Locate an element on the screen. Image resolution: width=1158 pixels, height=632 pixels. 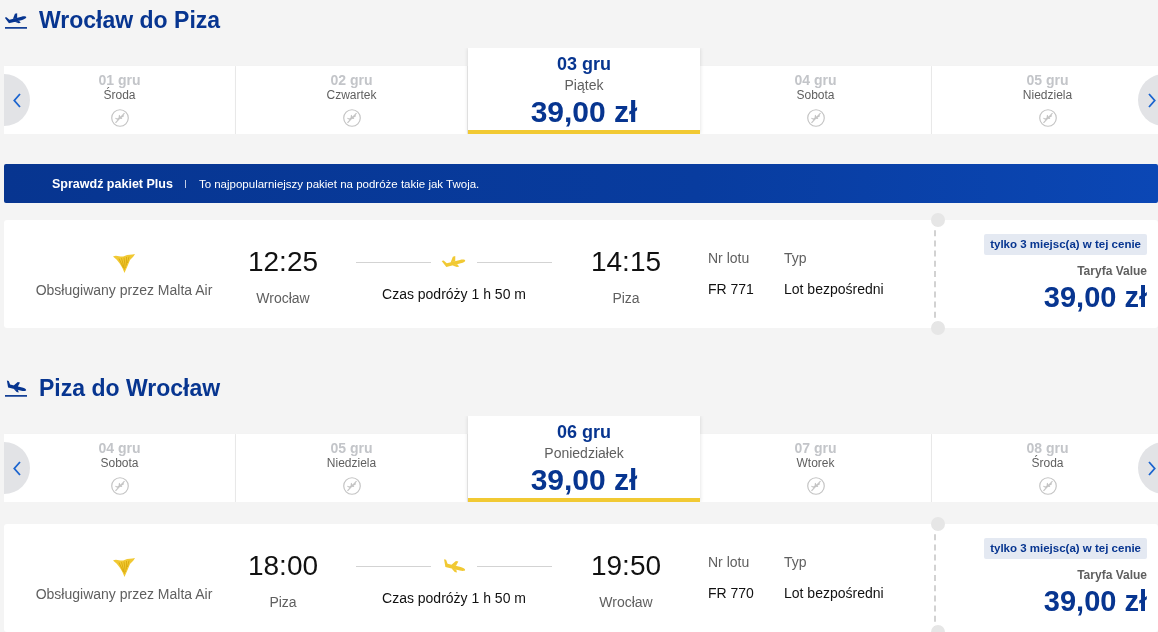
arrival-city: Wrocław is located at coordinates (626, 602).